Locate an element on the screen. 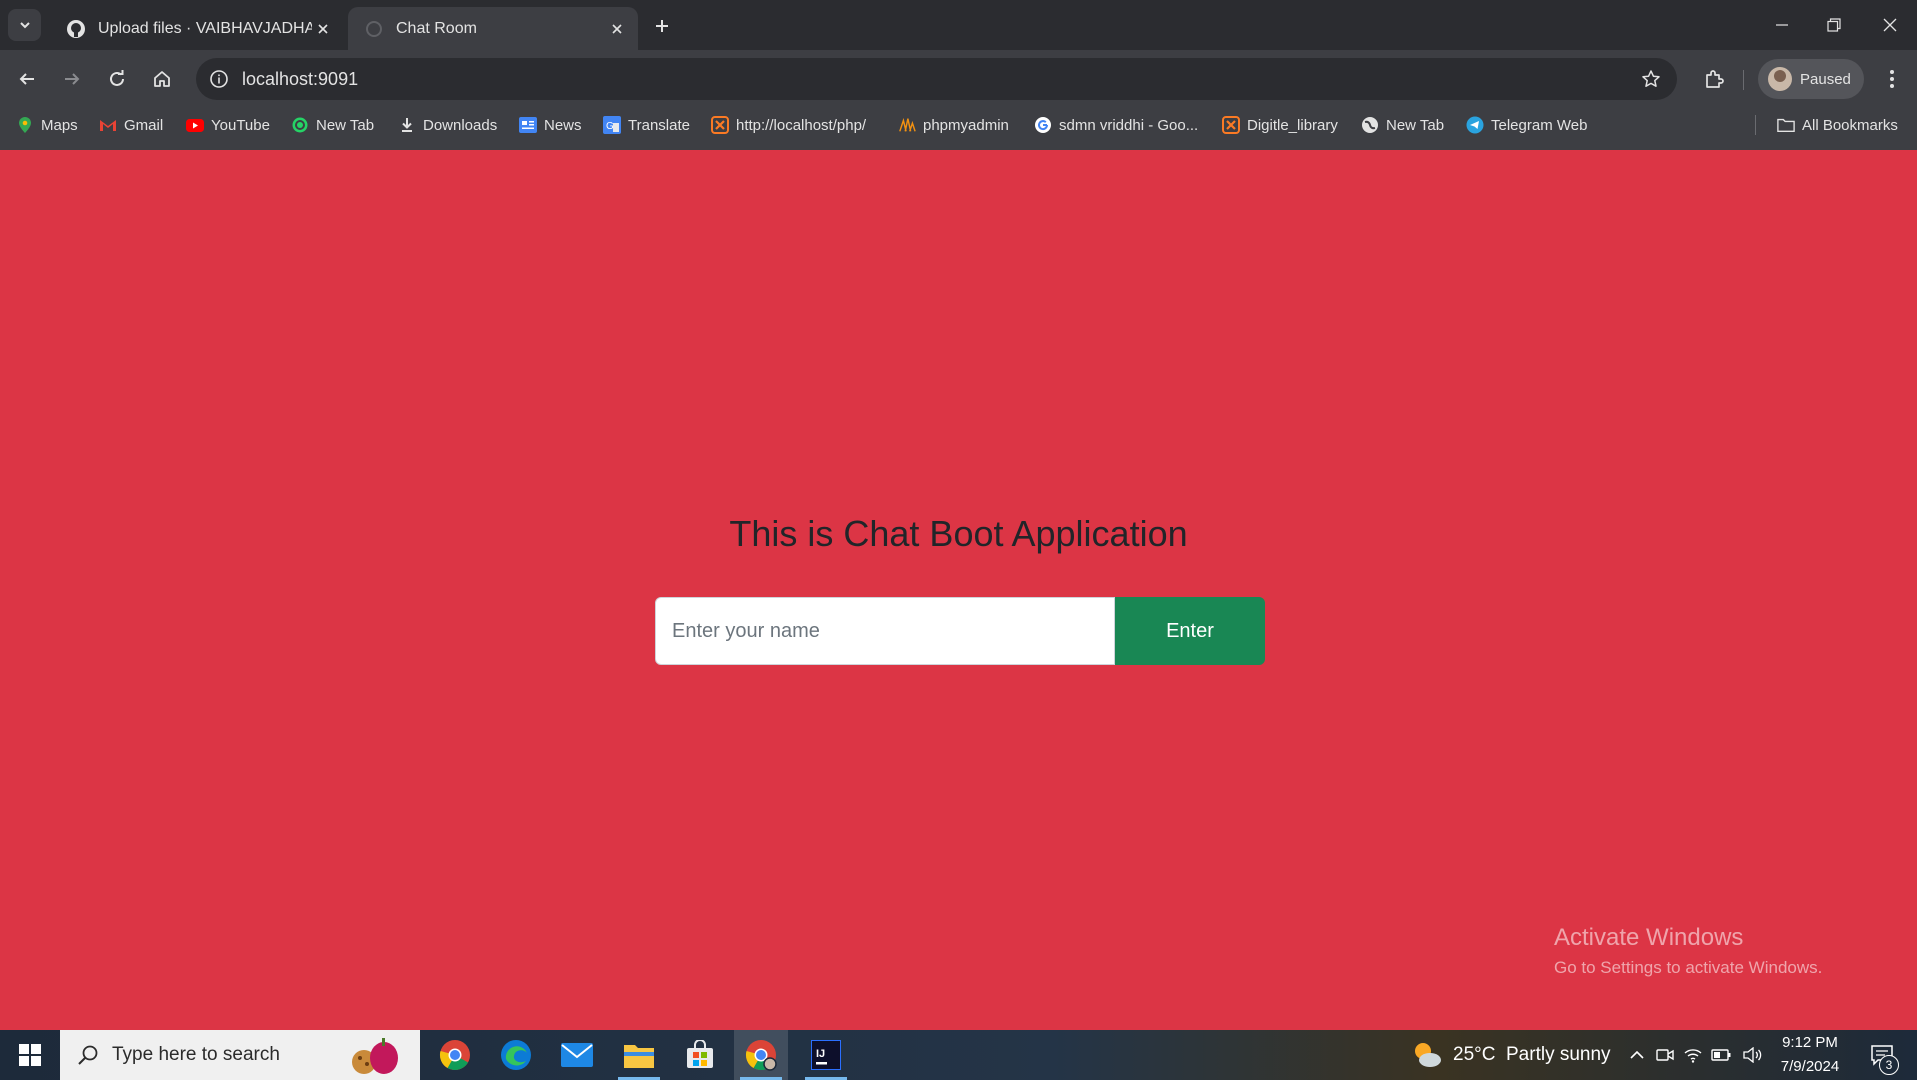  minimize-icon is located at coordinates (1782, 25).